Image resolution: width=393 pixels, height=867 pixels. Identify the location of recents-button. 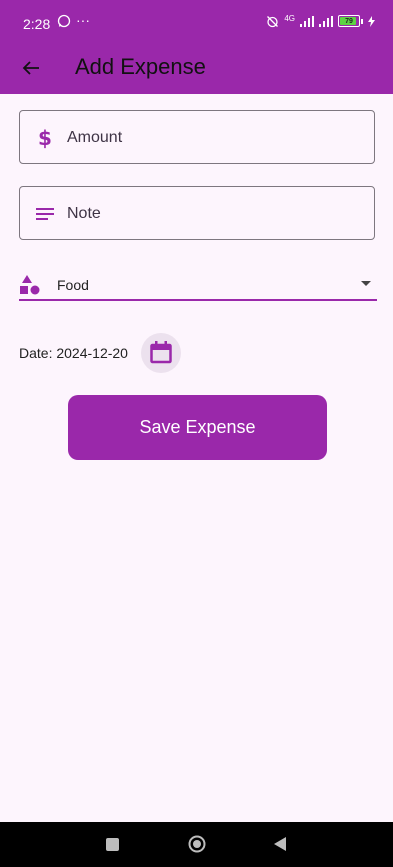
(112, 844).